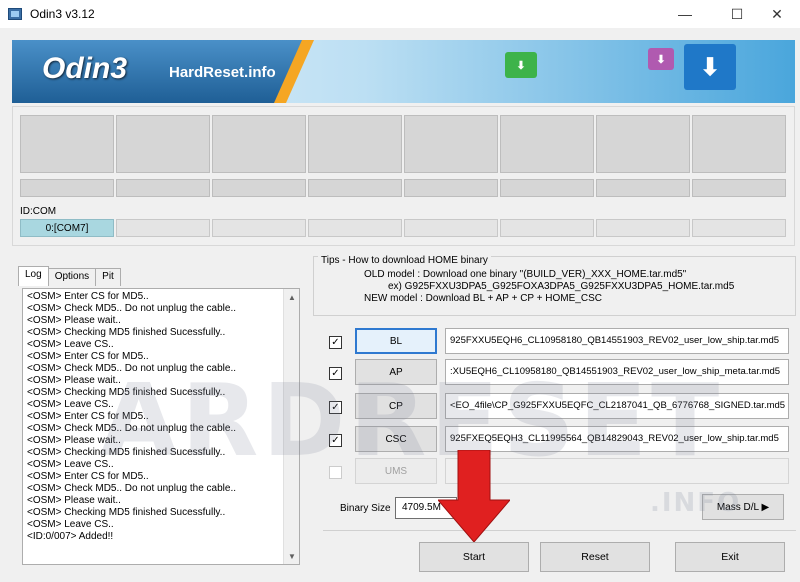 This screenshot has height=582, width=800. What do you see at coordinates (85, 68) in the screenshot?
I see `odin-logo: Odin3` at bounding box center [85, 68].